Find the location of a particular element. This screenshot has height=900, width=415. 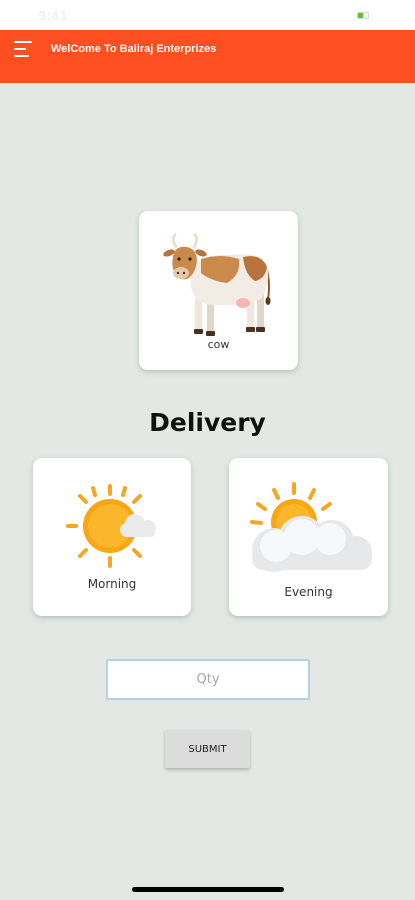

sun-partly-cloudy-icon is located at coordinates (111, 526).